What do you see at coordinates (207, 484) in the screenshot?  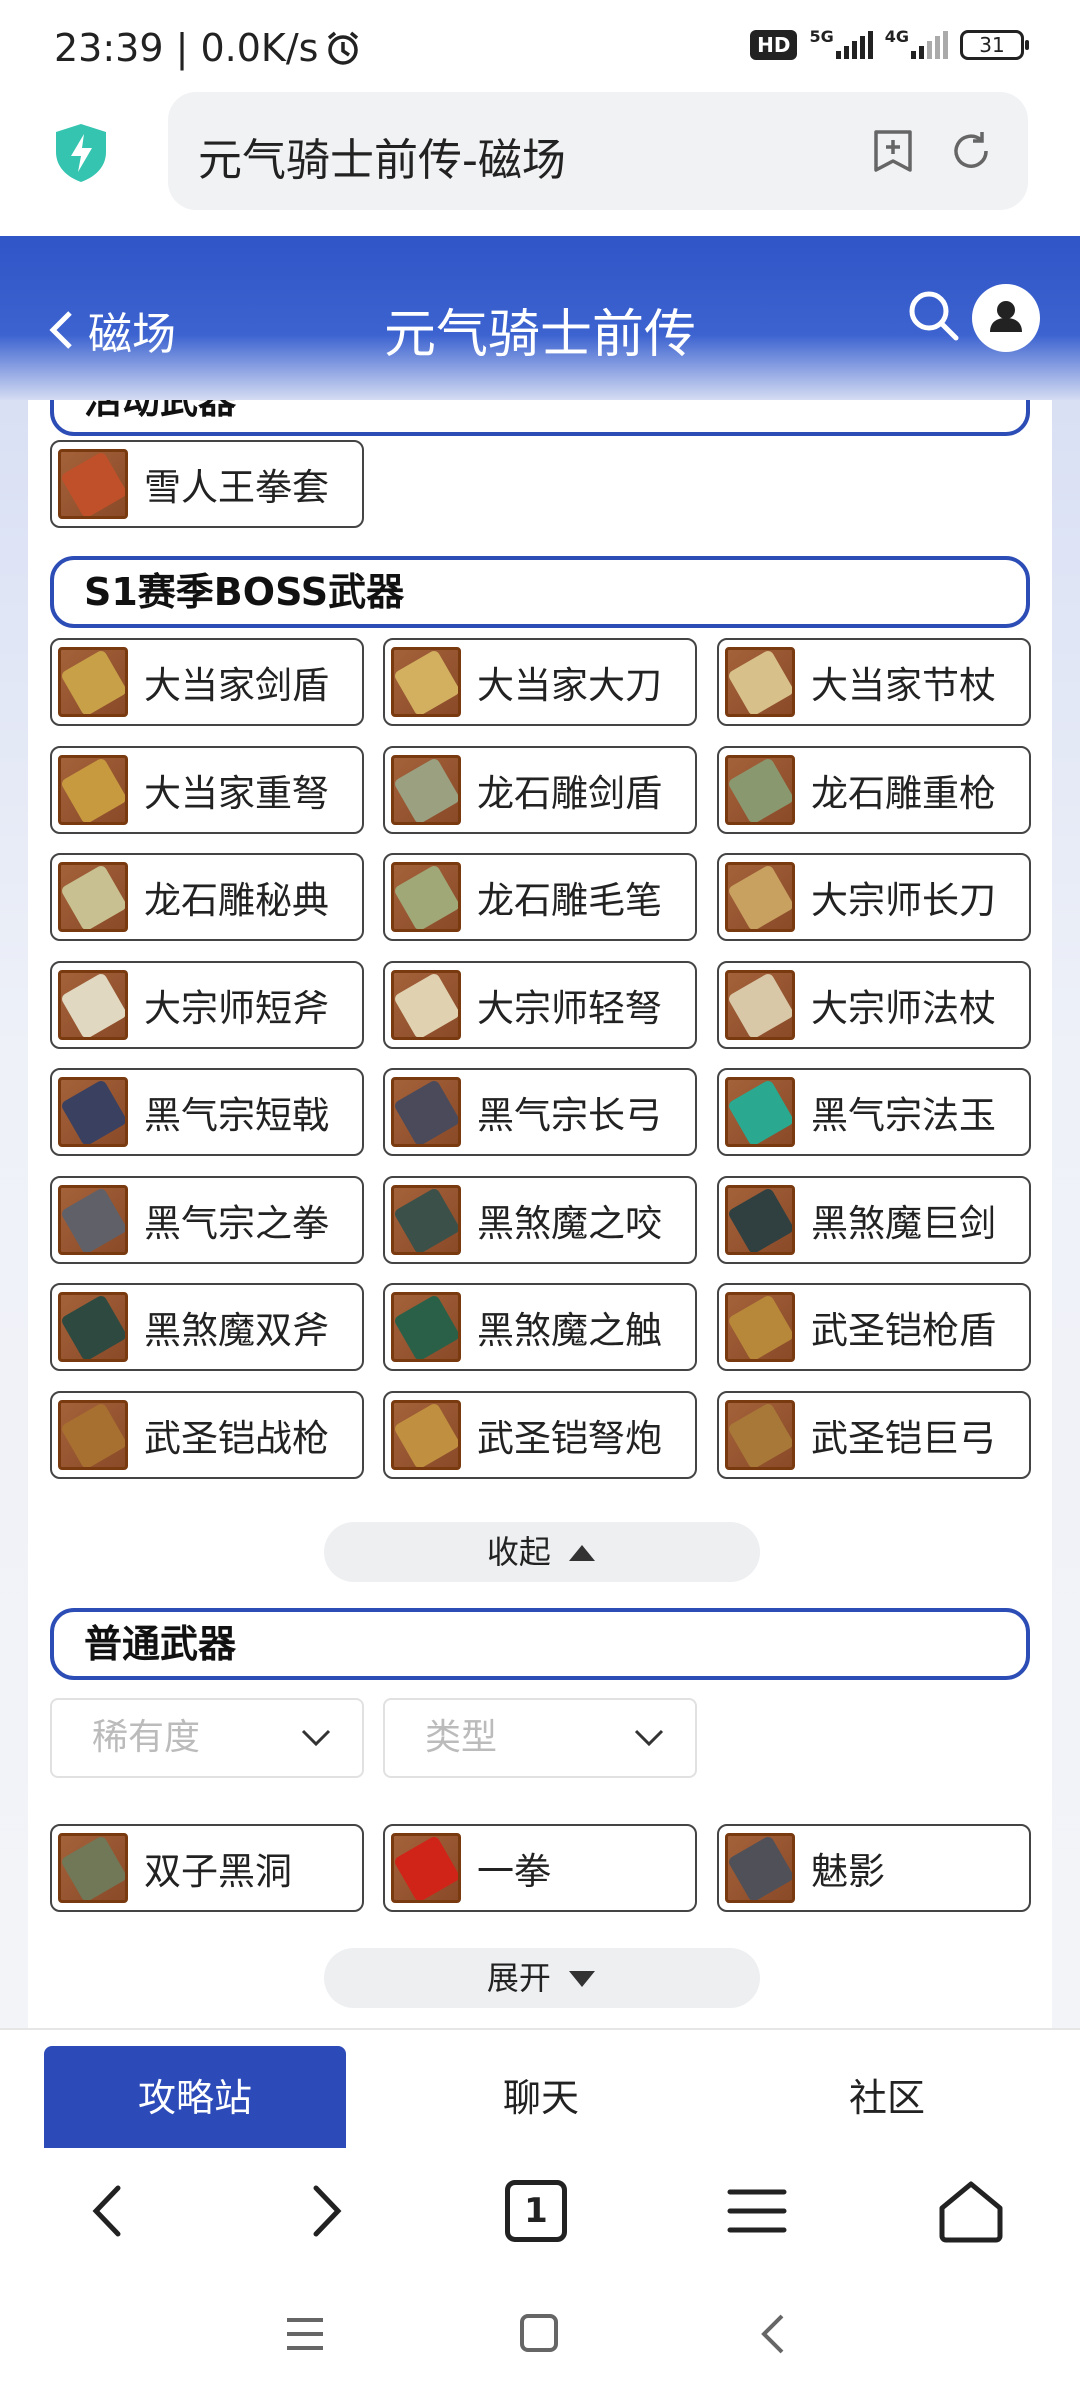 I see `weapon-card: 雪人王拳套` at bounding box center [207, 484].